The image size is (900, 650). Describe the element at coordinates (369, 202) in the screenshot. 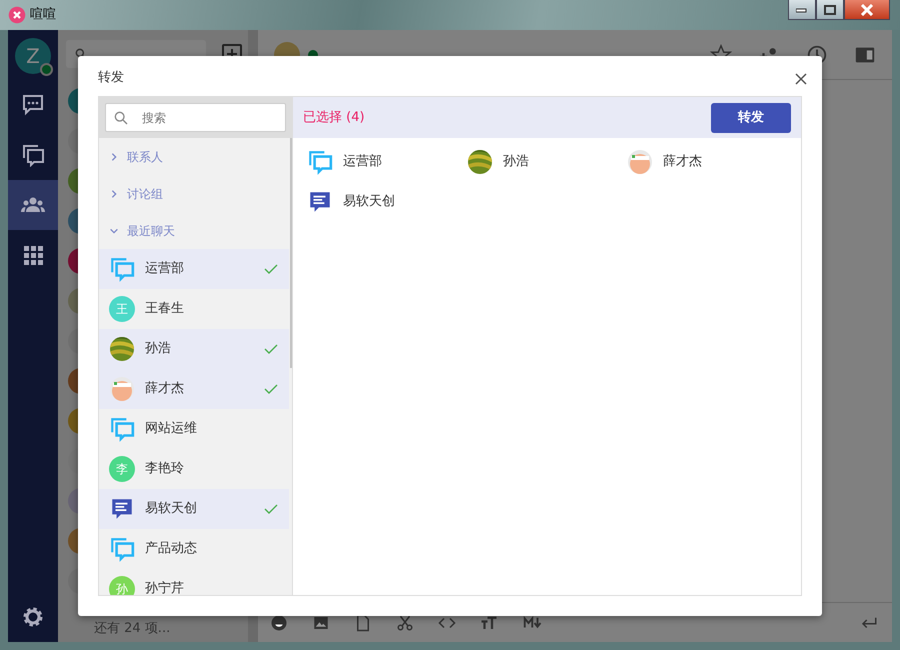

I see `chosen-item-name: 易软天创` at that location.